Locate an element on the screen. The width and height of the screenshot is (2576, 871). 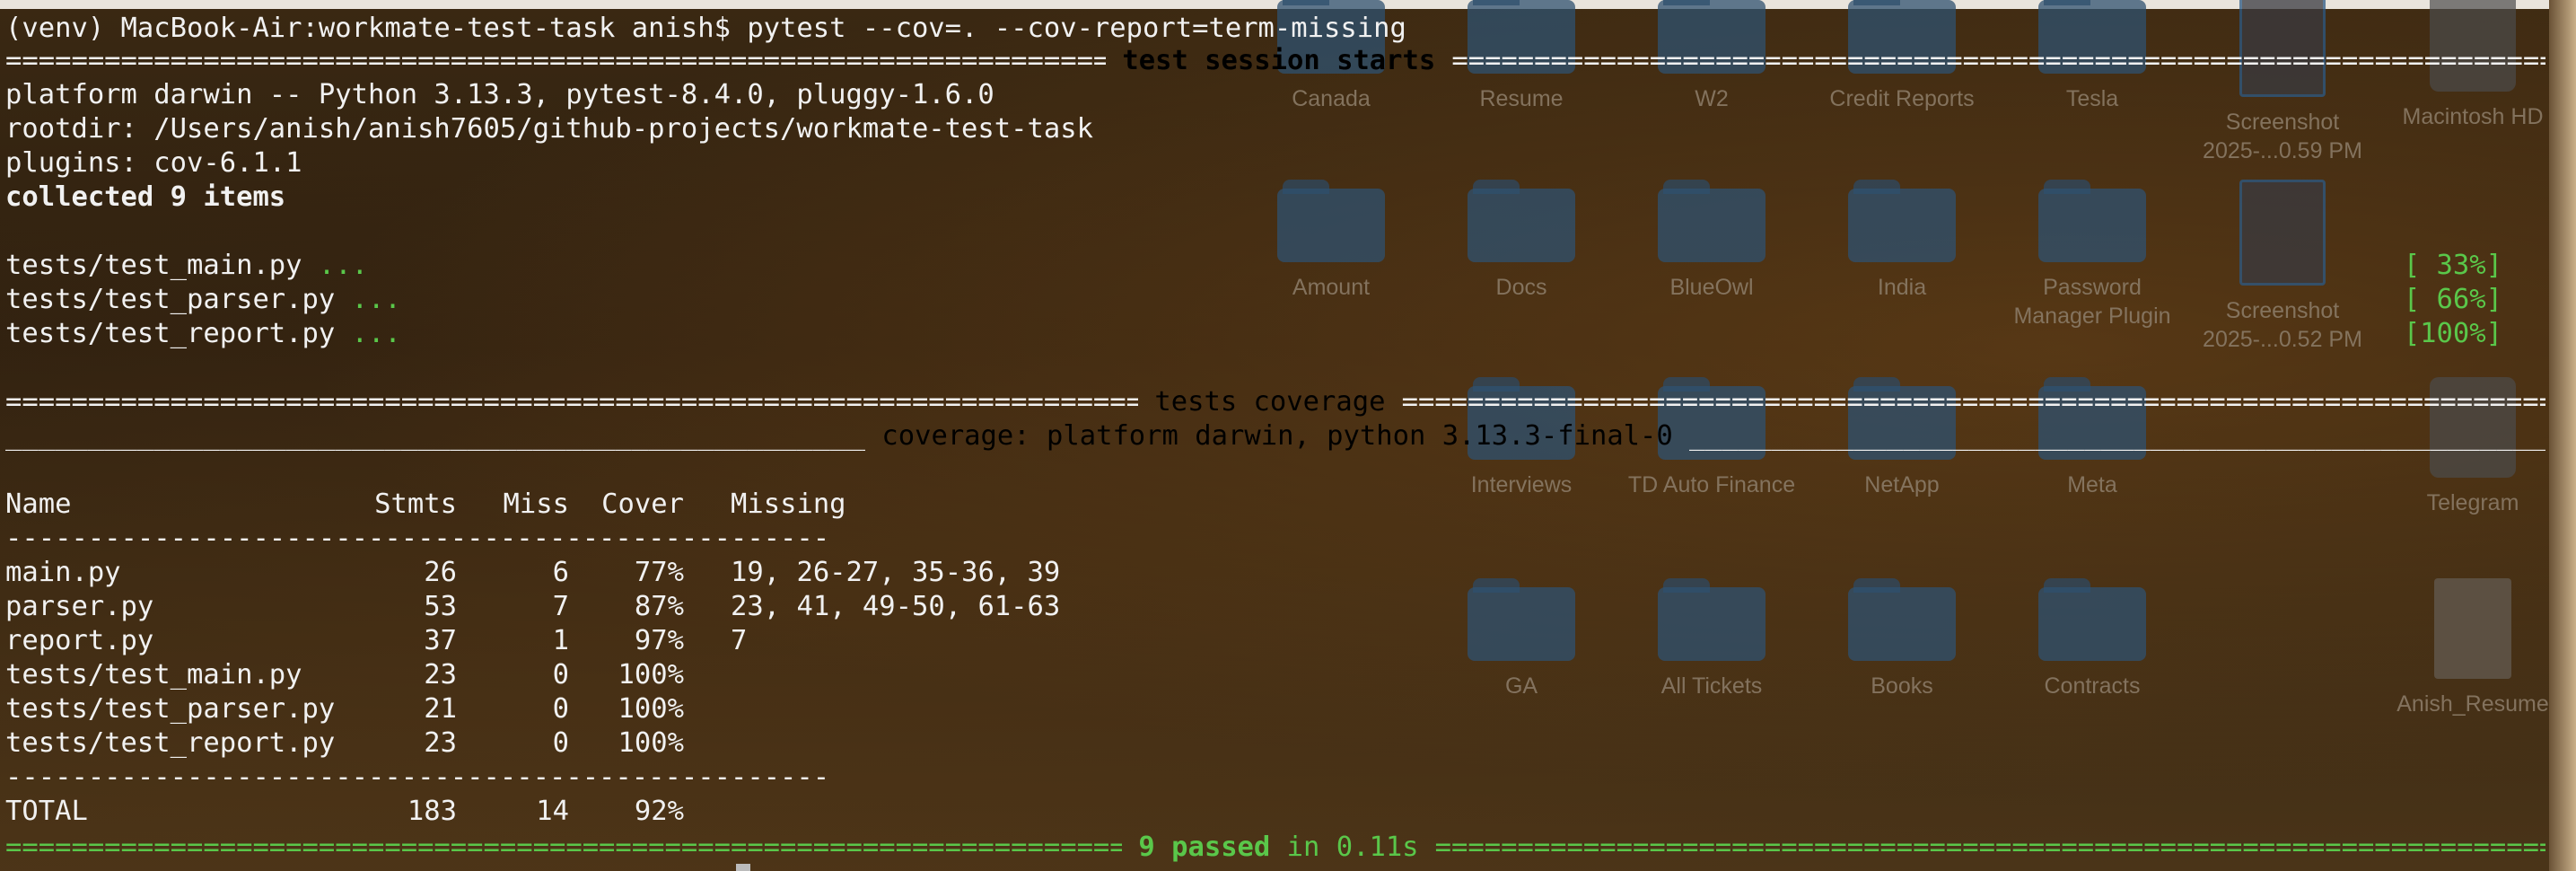
row-cover: 87% is located at coordinates (659, 606).